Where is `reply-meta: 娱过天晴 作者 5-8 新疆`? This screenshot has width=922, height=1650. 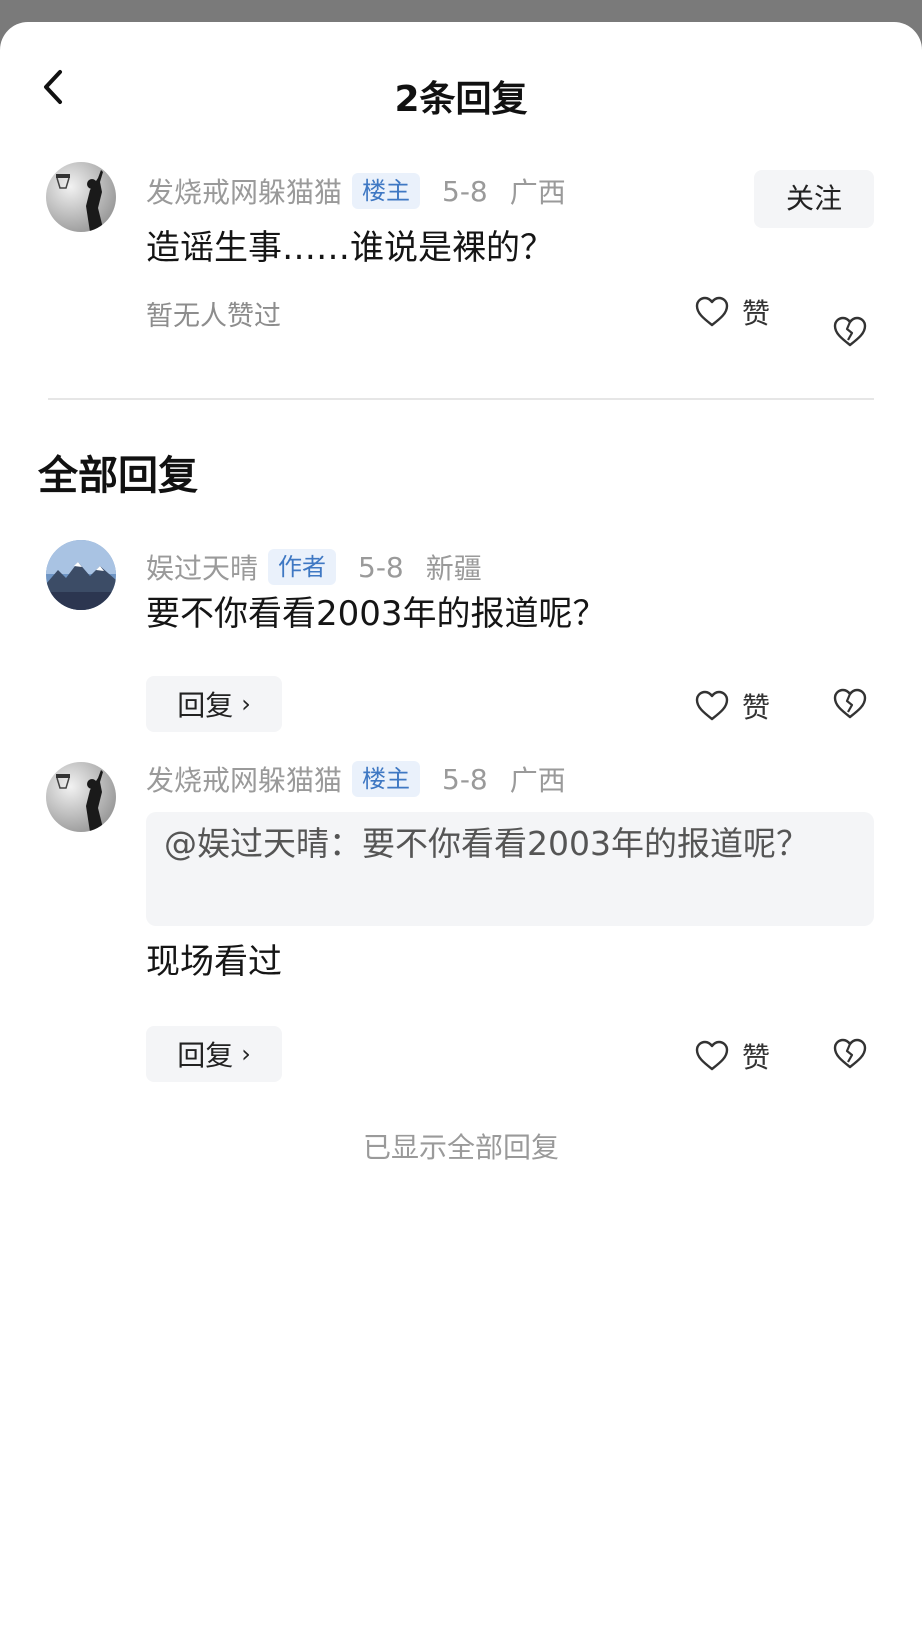 reply-meta: 娱过天晴 作者 5-8 新疆 is located at coordinates (314, 567).